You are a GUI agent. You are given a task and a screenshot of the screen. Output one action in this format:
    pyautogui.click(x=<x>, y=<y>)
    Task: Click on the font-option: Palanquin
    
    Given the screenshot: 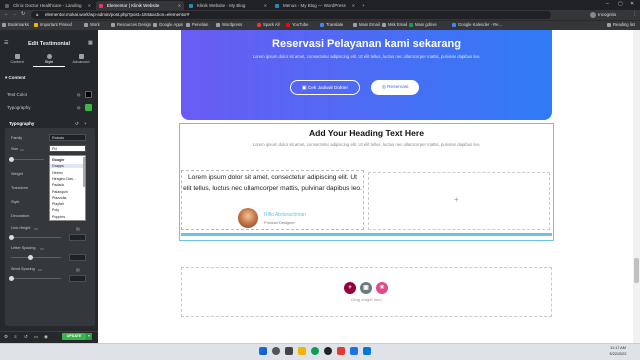 What is the action you would take?
    pyautogui.click(x=60, y=192)
    